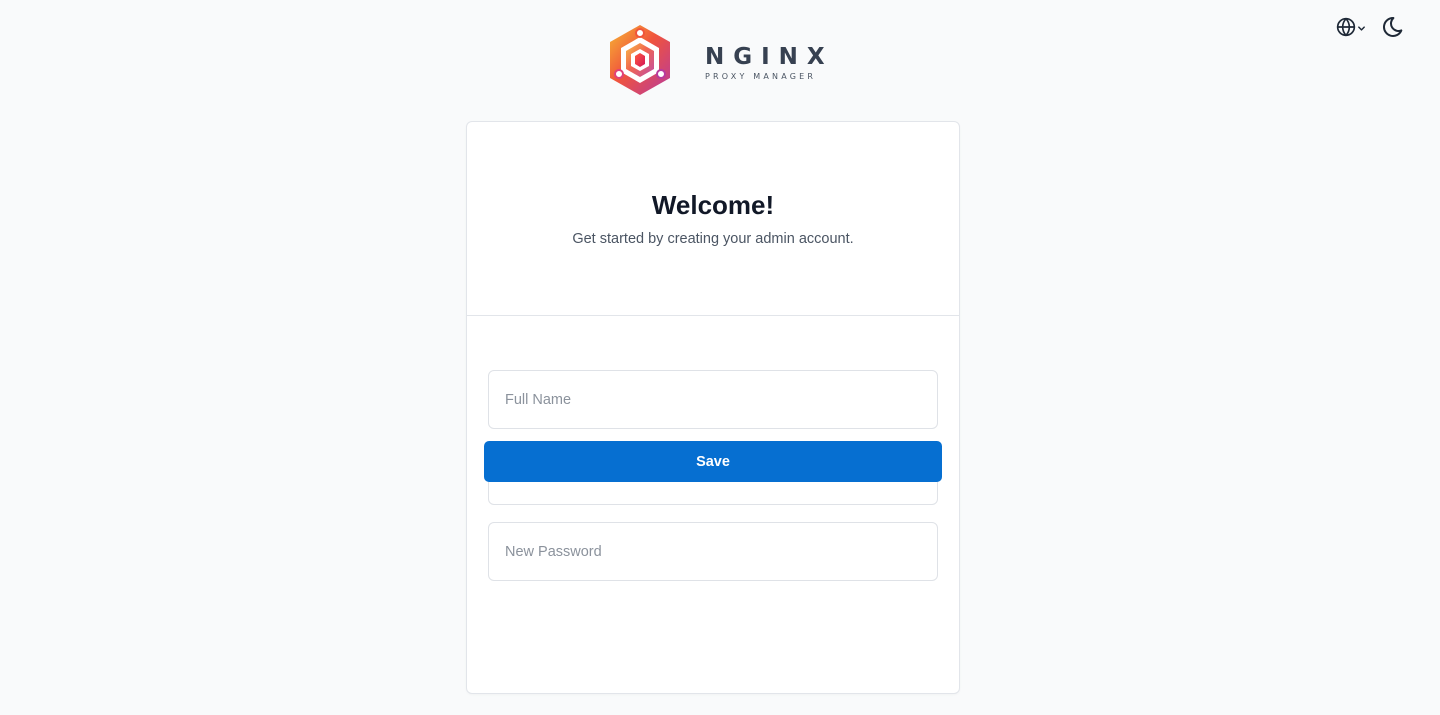  Describe the element at coordinates (713, 205) in the screenshot. I see `page-title: Welcome!` at that location.